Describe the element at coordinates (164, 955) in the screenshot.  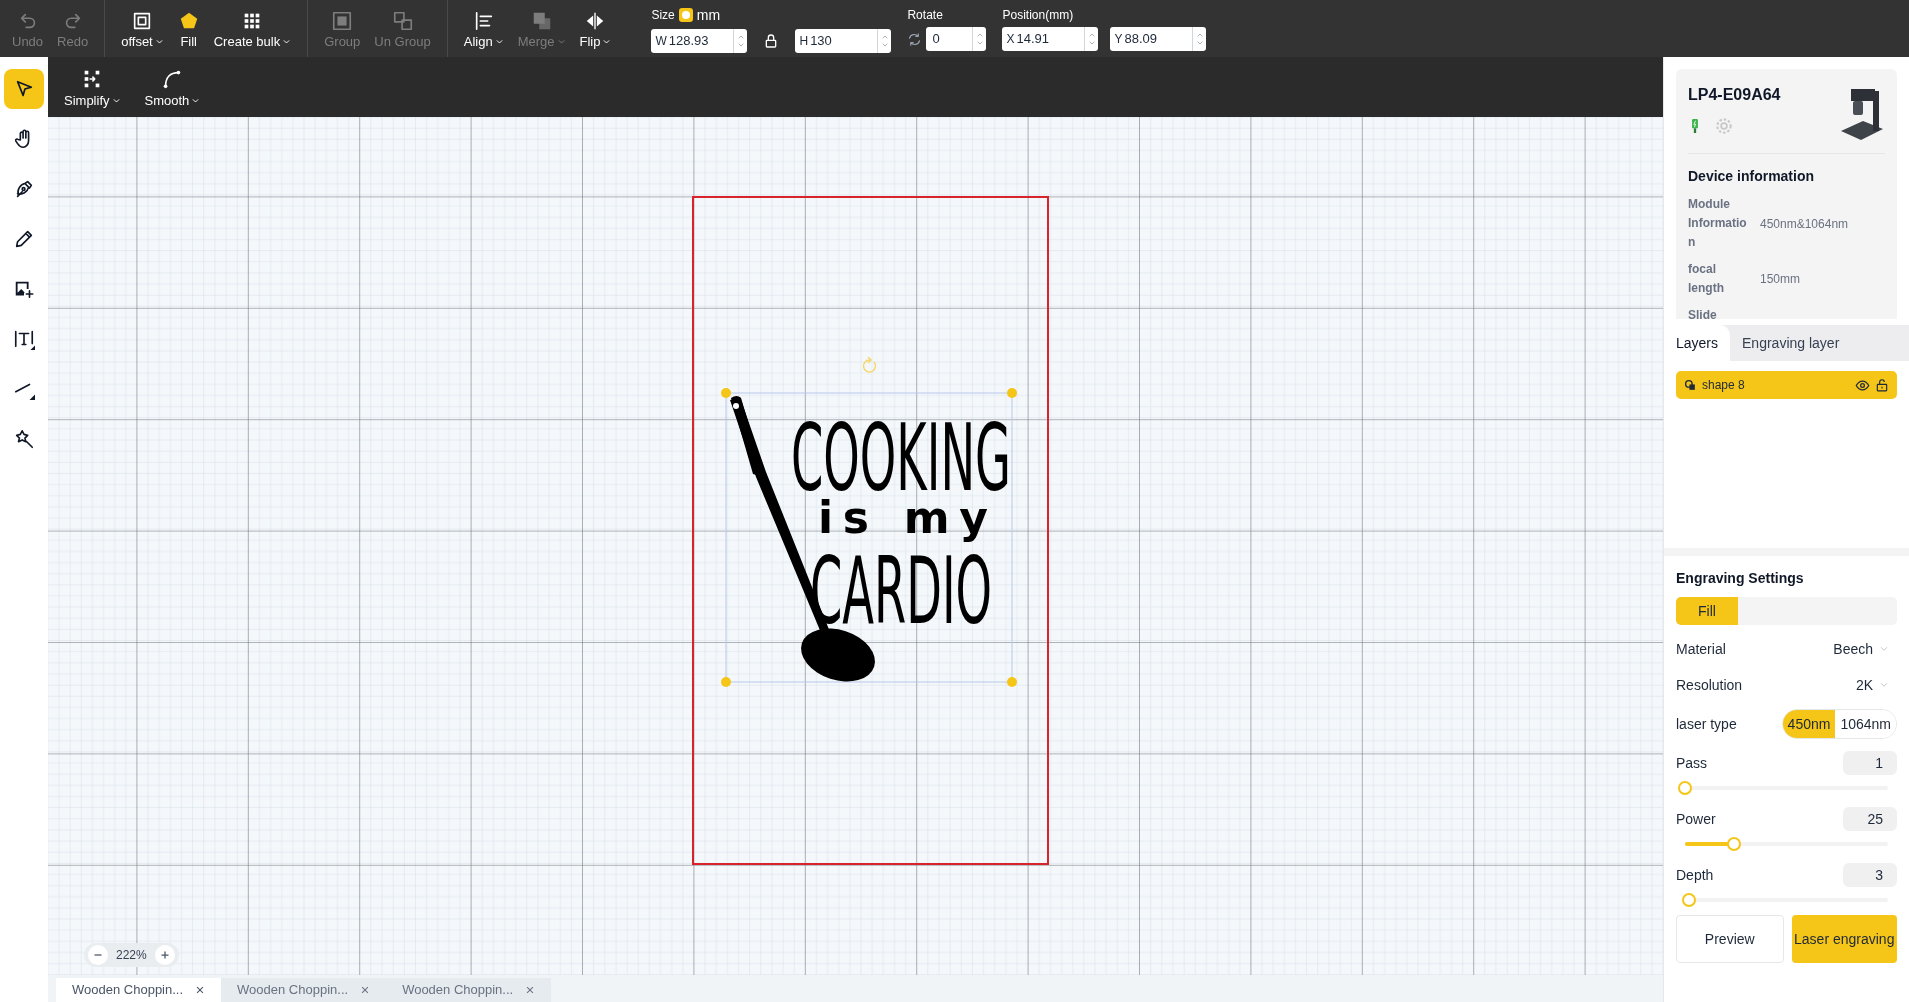
I see `zoom-in-button` at that location.